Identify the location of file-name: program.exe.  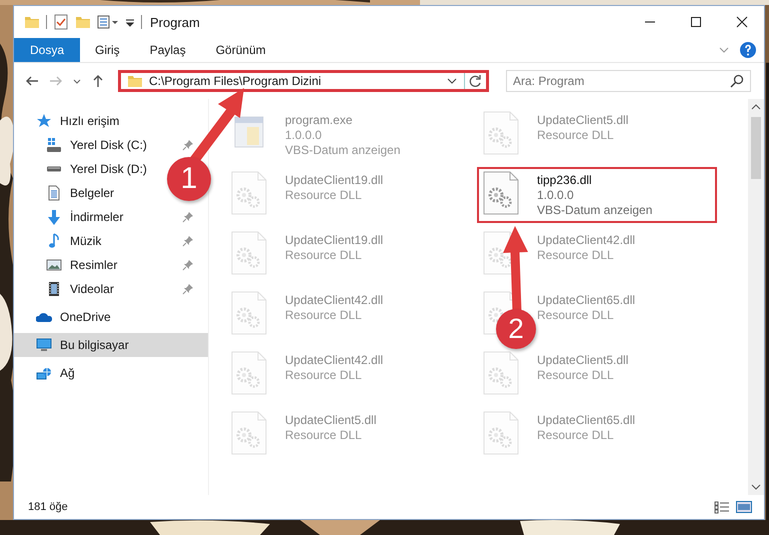
(319, 120).